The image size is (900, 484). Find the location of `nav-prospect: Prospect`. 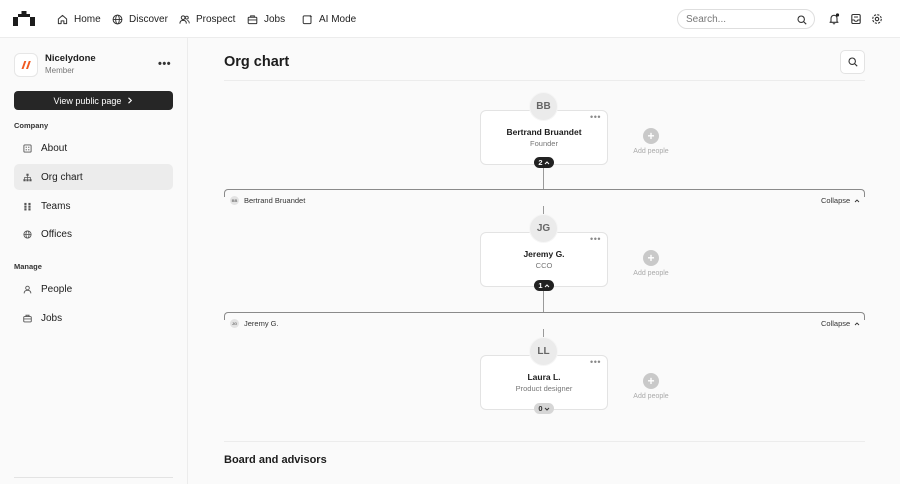

nav-prospect: Prospect is located at coordinates (207, 19).